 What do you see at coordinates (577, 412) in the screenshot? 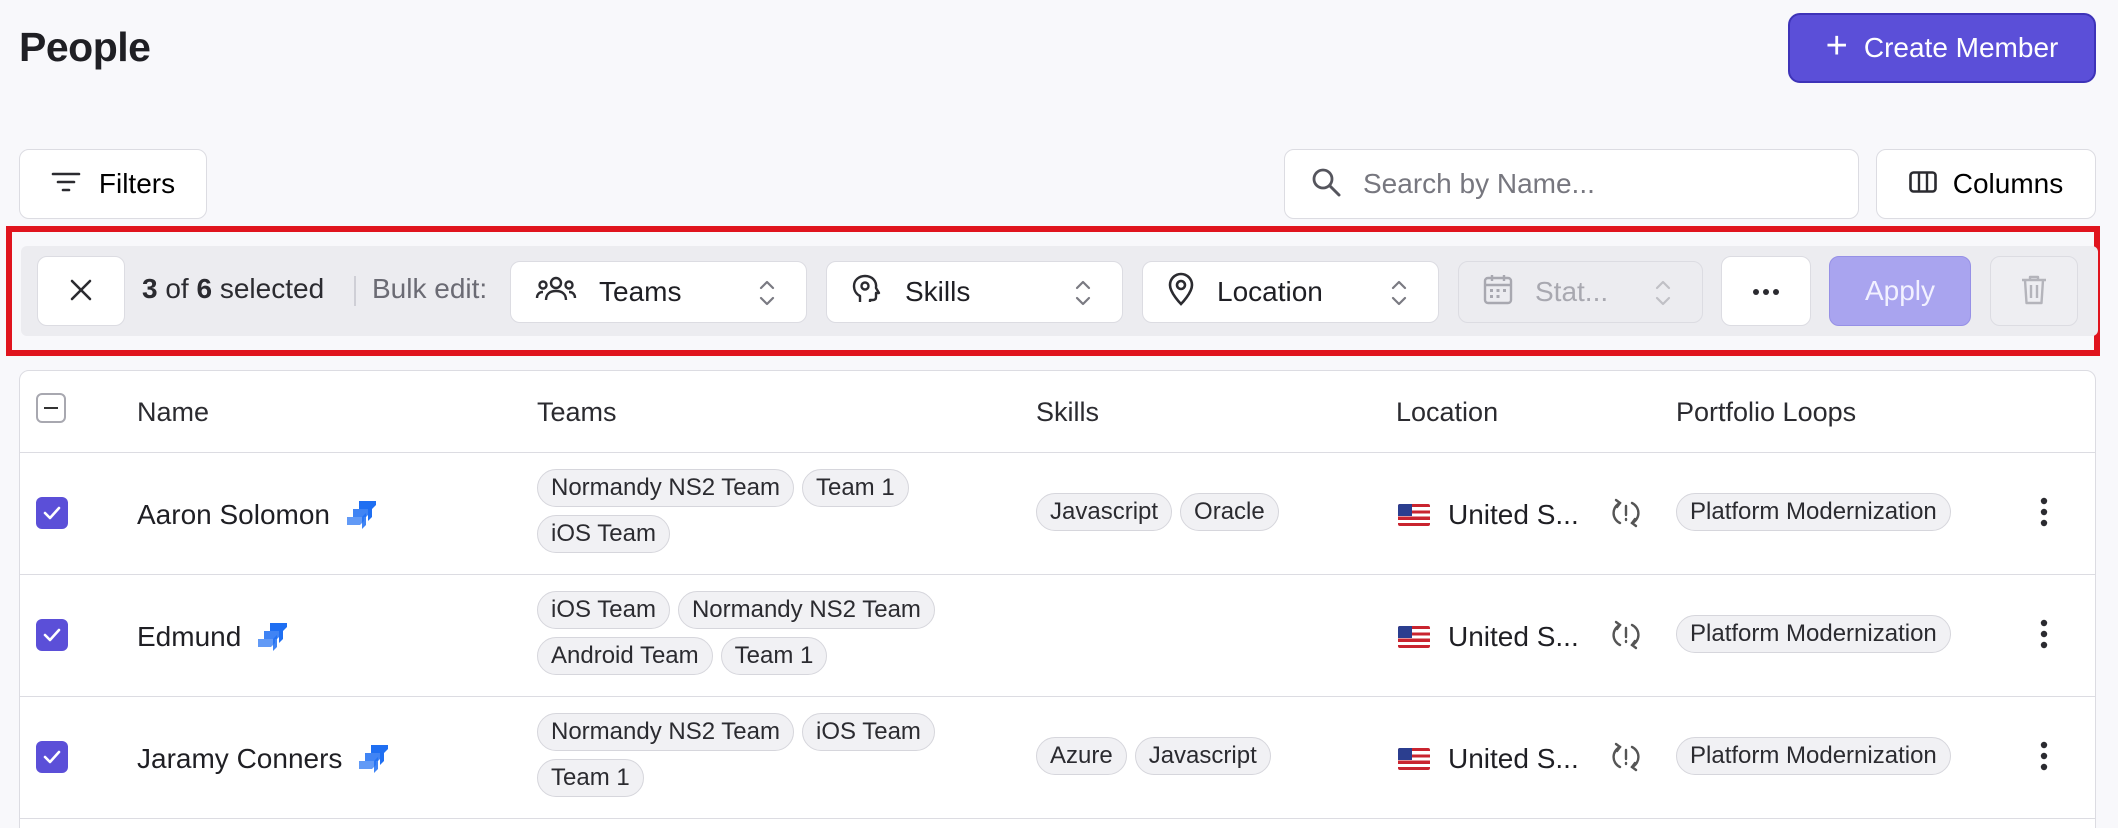
I see `column-header-teams: Teams` at bounding box center [577, 412].